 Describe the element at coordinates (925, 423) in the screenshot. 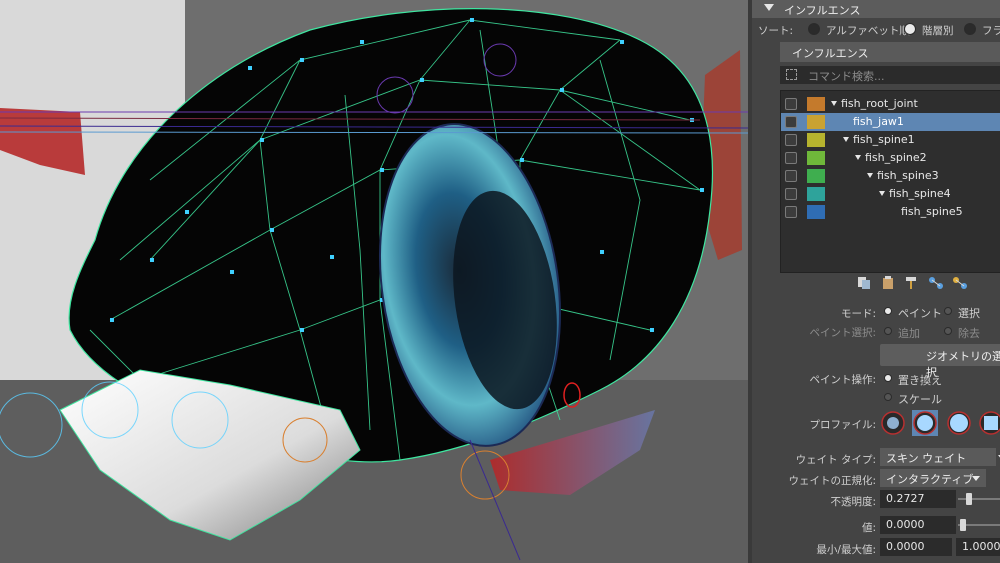

I see `profile-soft-icon` at that location.